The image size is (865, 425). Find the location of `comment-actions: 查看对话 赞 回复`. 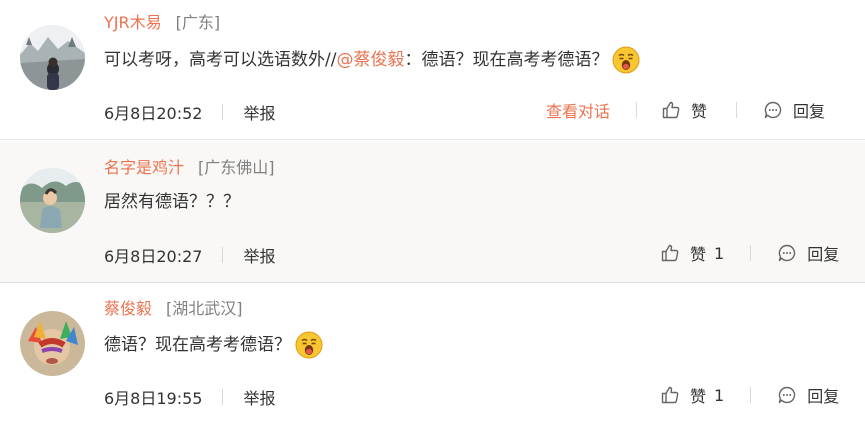

comment-actions: 查看对话 赞 回复 is located at coordinates (685, 110).